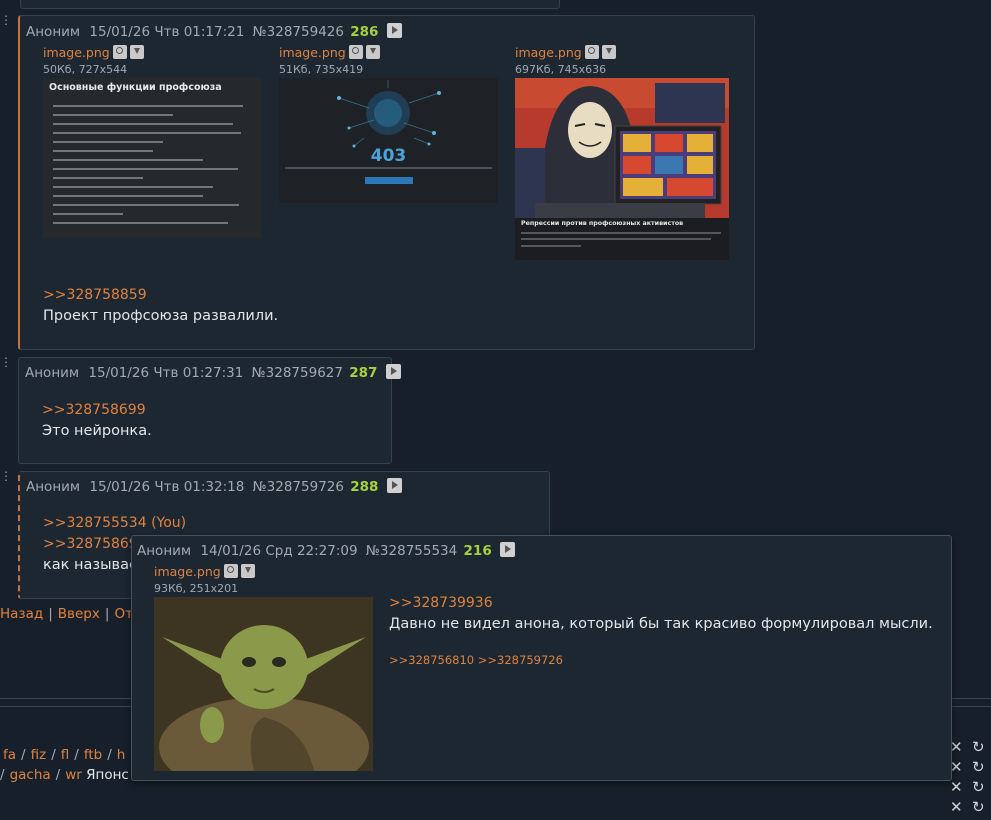 Image resolution: width=991 pixels, height=820 pixels. Describe the element at coordinates (389, 114) in the screenshot. I see `network-illustration` at that location.